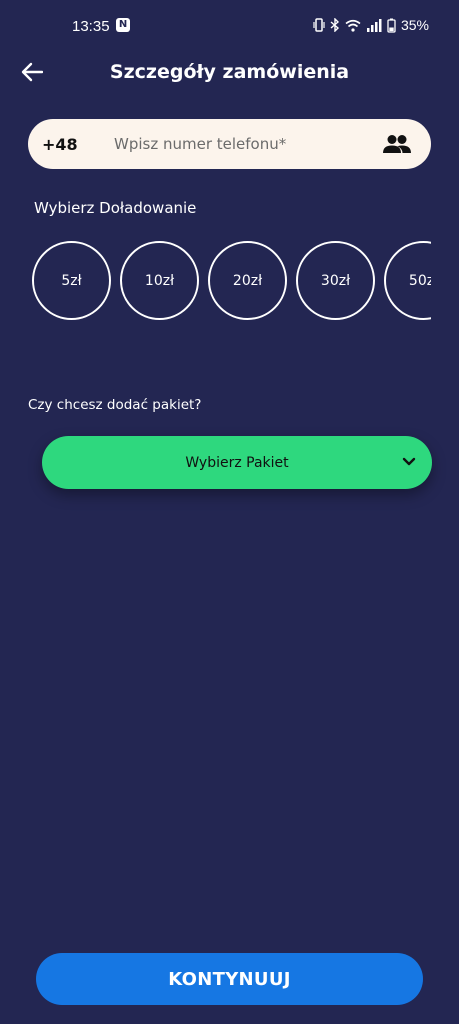  Describe the element at coordinates (123, 25) in the screenshot. I see `notification-icon: N` at that location.